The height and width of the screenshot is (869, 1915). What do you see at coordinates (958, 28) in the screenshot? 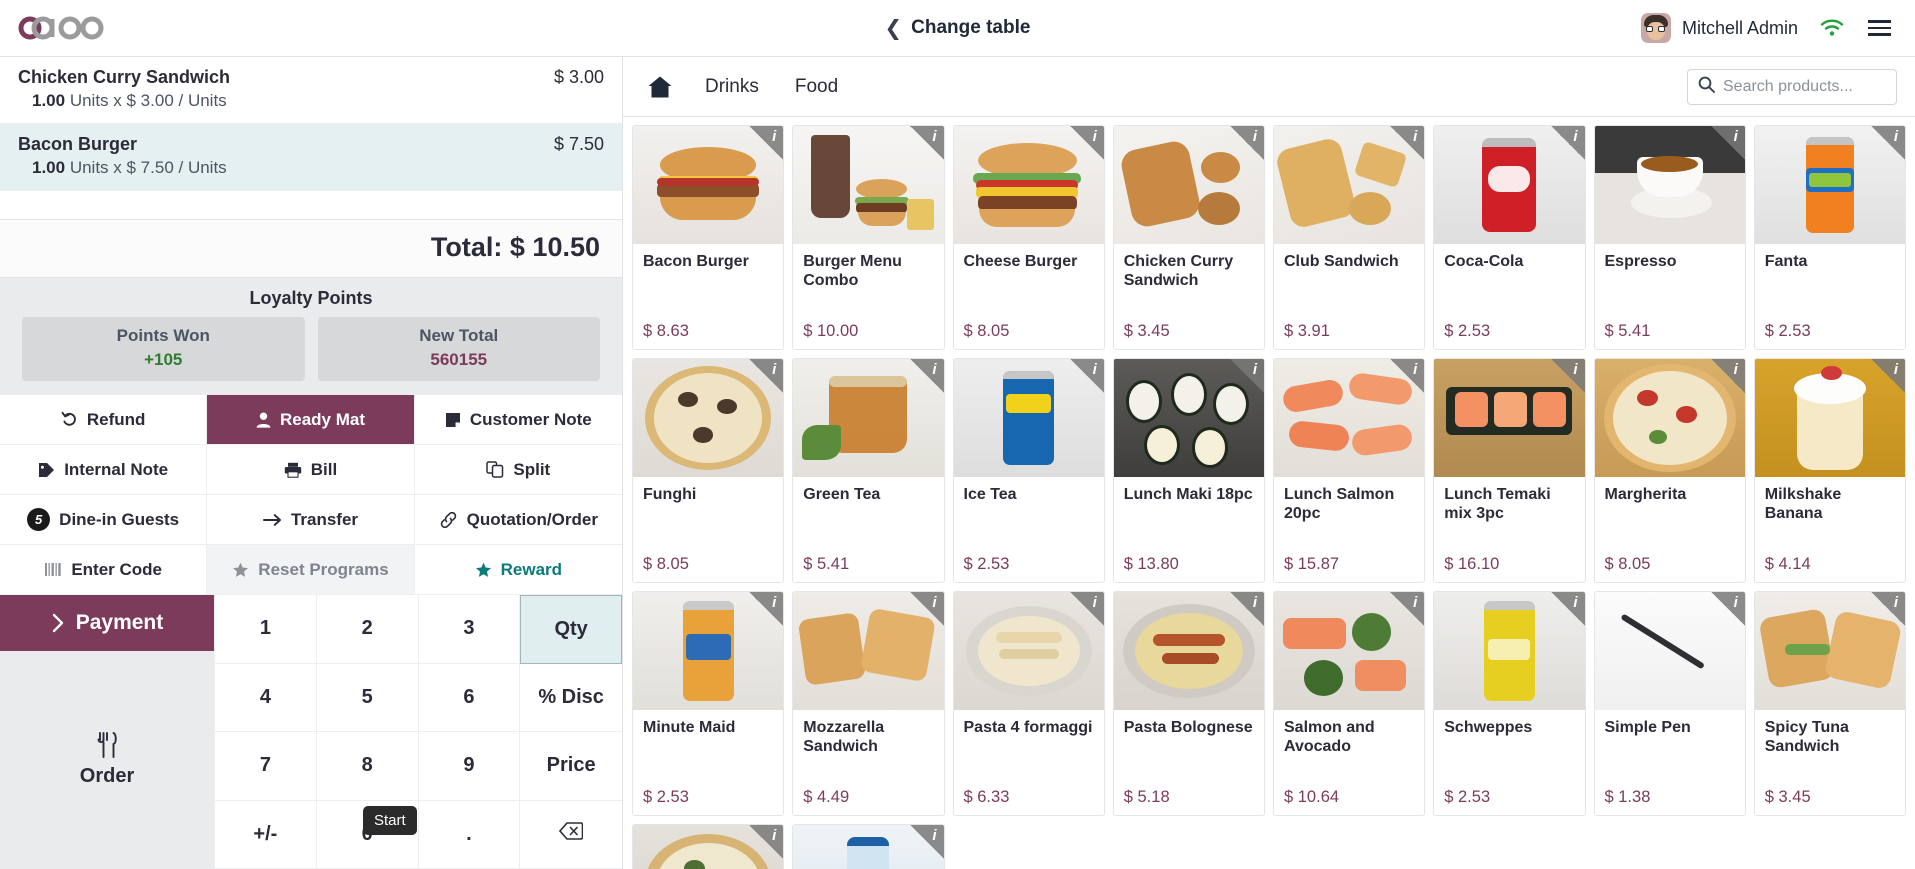
I see `change-table-button: ❮ Change table` at bounding box center [958, 28].